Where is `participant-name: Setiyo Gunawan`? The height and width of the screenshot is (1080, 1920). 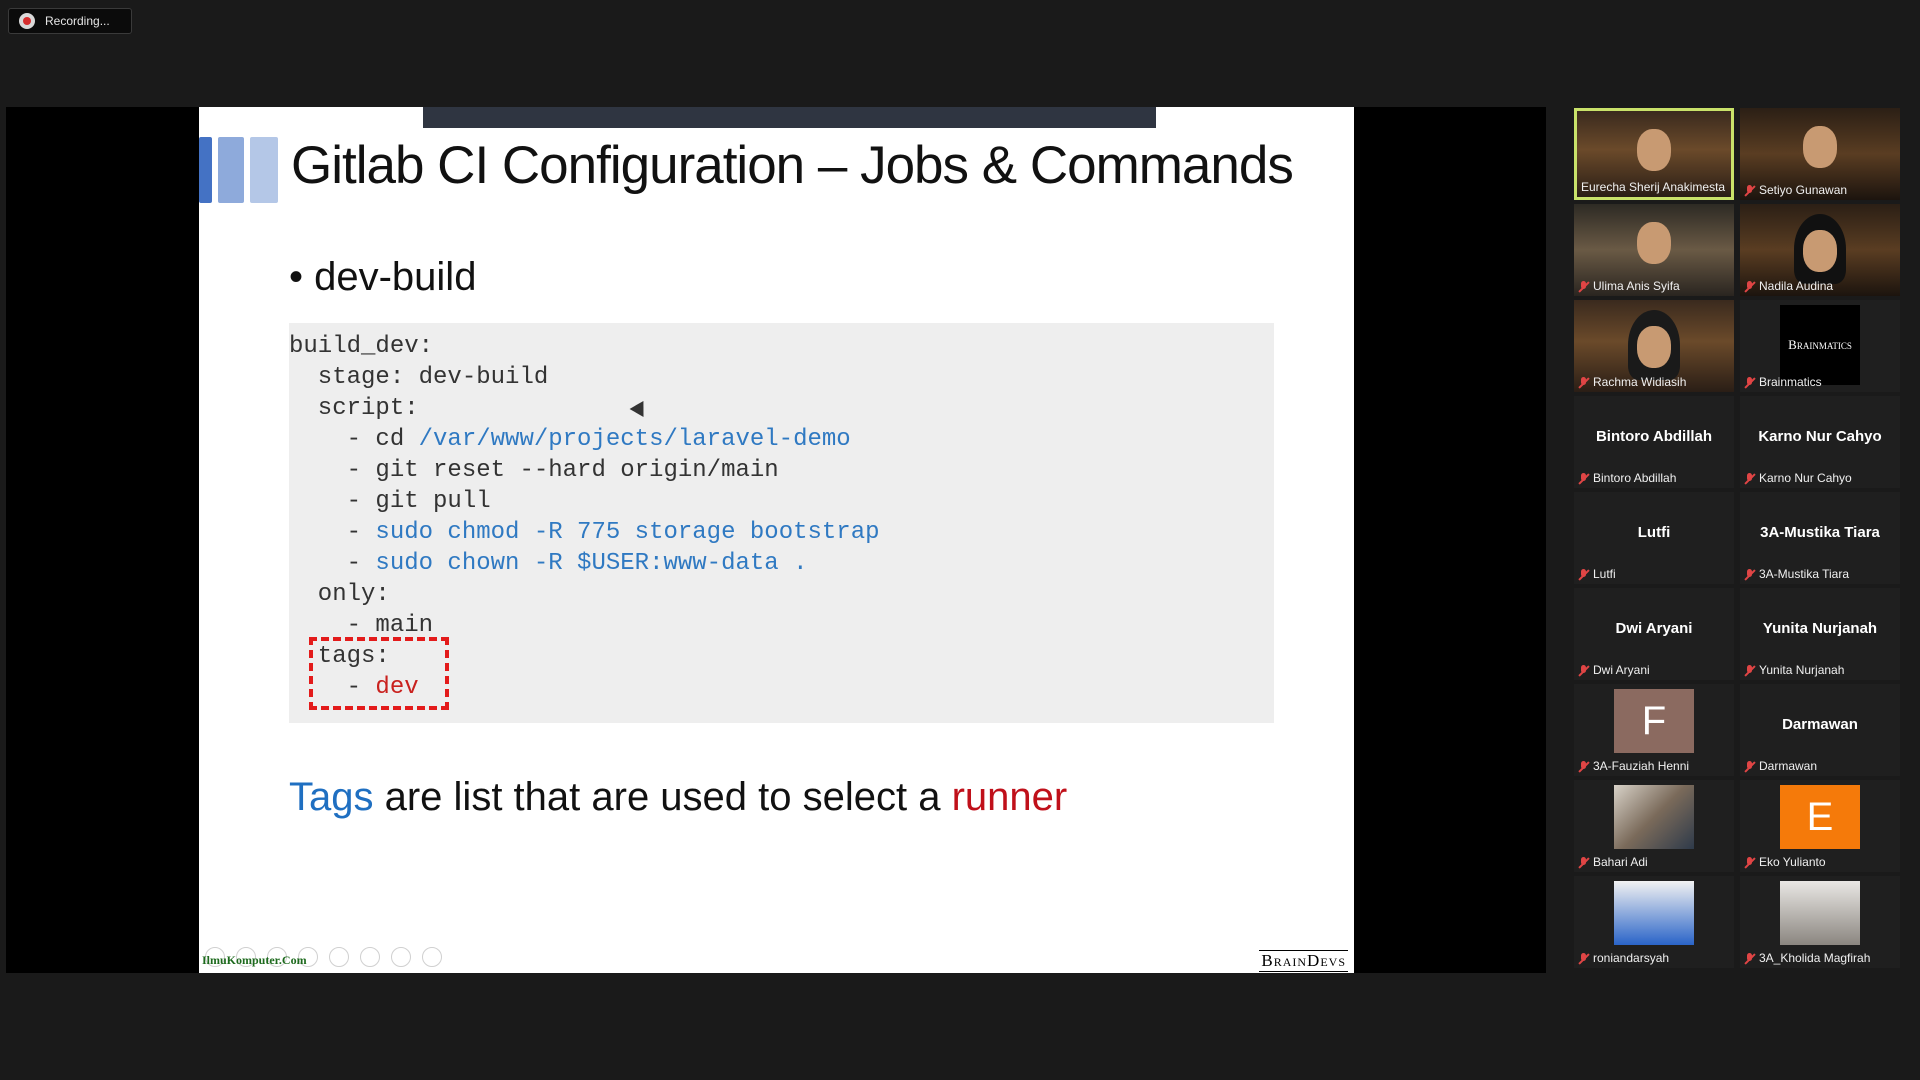 participant-name: Setiyo Gunawan is located at coordinates (1803, 190).